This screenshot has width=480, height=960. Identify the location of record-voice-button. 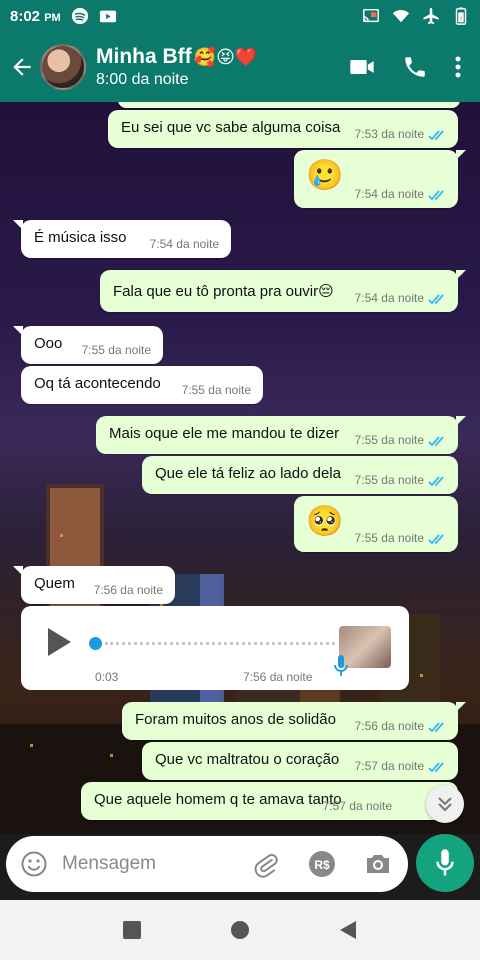
(445, 863).